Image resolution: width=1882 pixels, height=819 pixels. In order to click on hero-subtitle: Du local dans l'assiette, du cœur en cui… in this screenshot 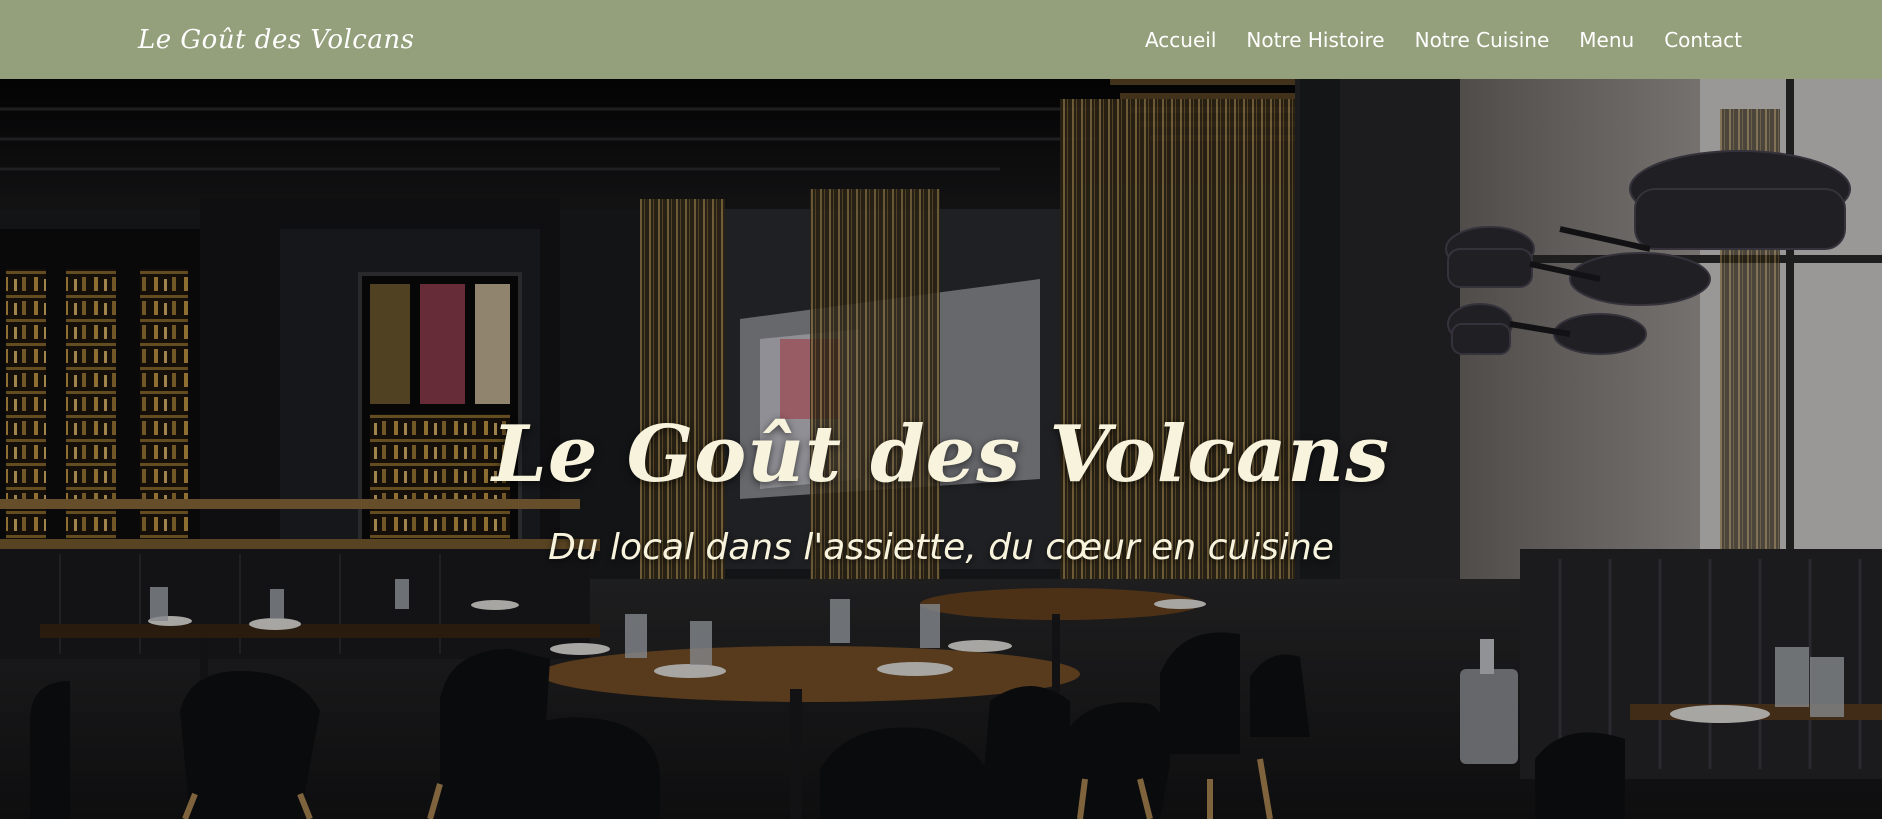, I will do `click(941, 547)`.